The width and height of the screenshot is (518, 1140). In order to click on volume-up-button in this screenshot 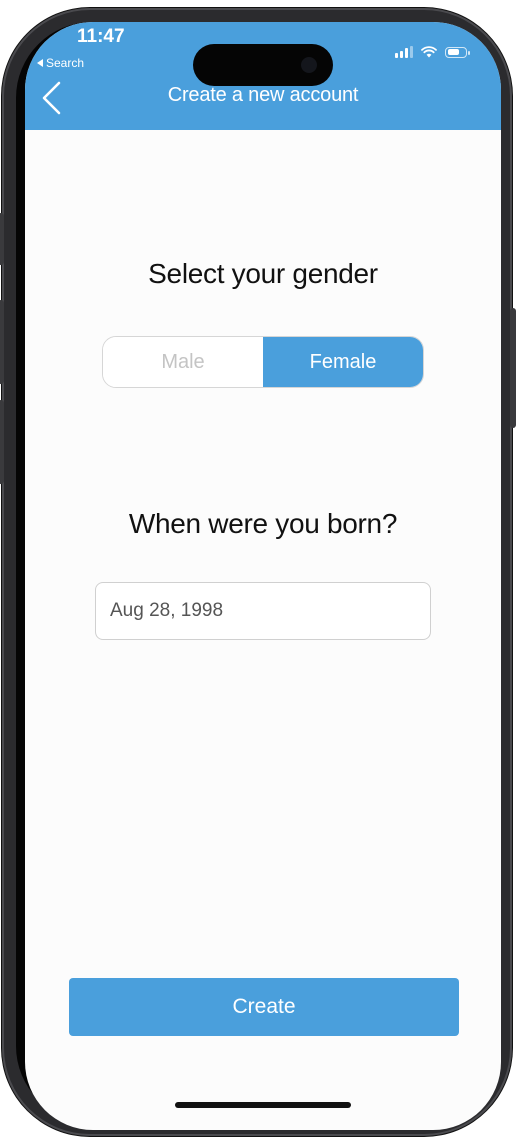, I will do `click(2, 342)`.